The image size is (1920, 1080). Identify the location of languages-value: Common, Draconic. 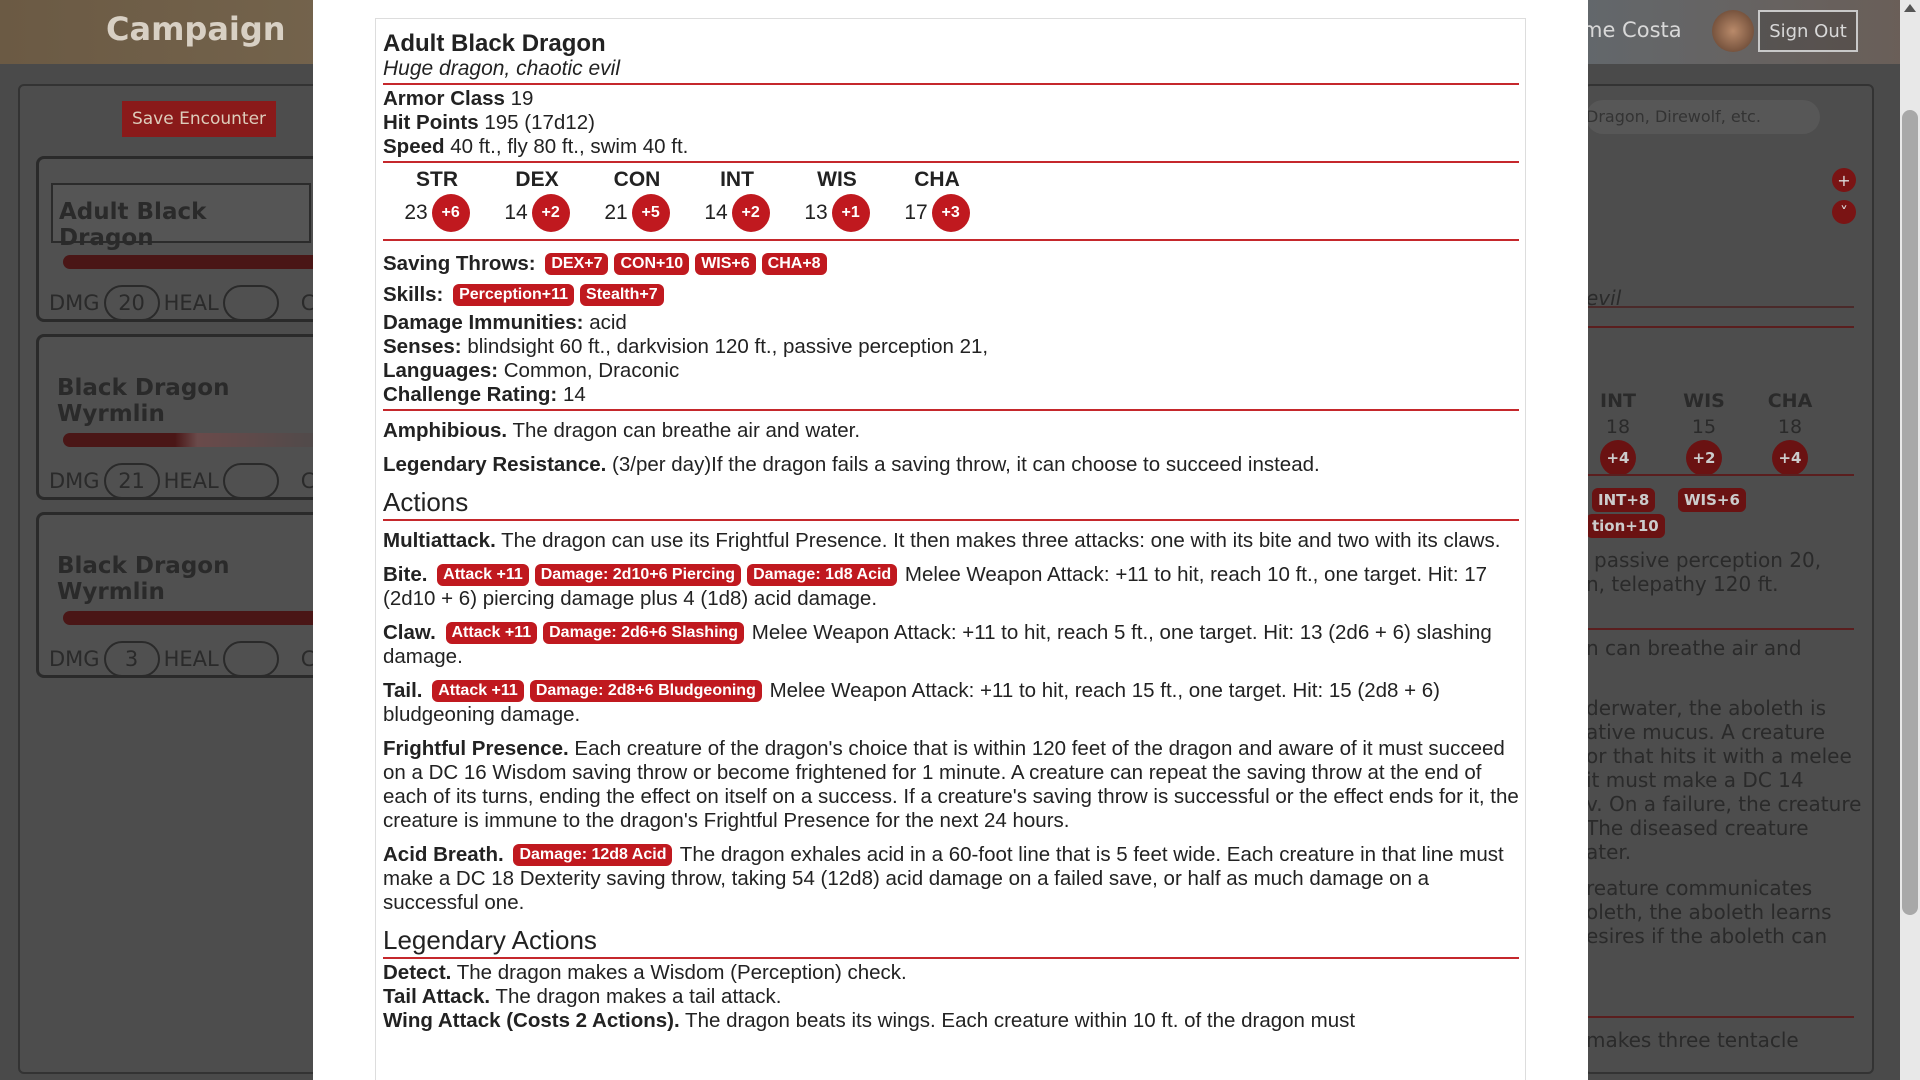
(591, 370).